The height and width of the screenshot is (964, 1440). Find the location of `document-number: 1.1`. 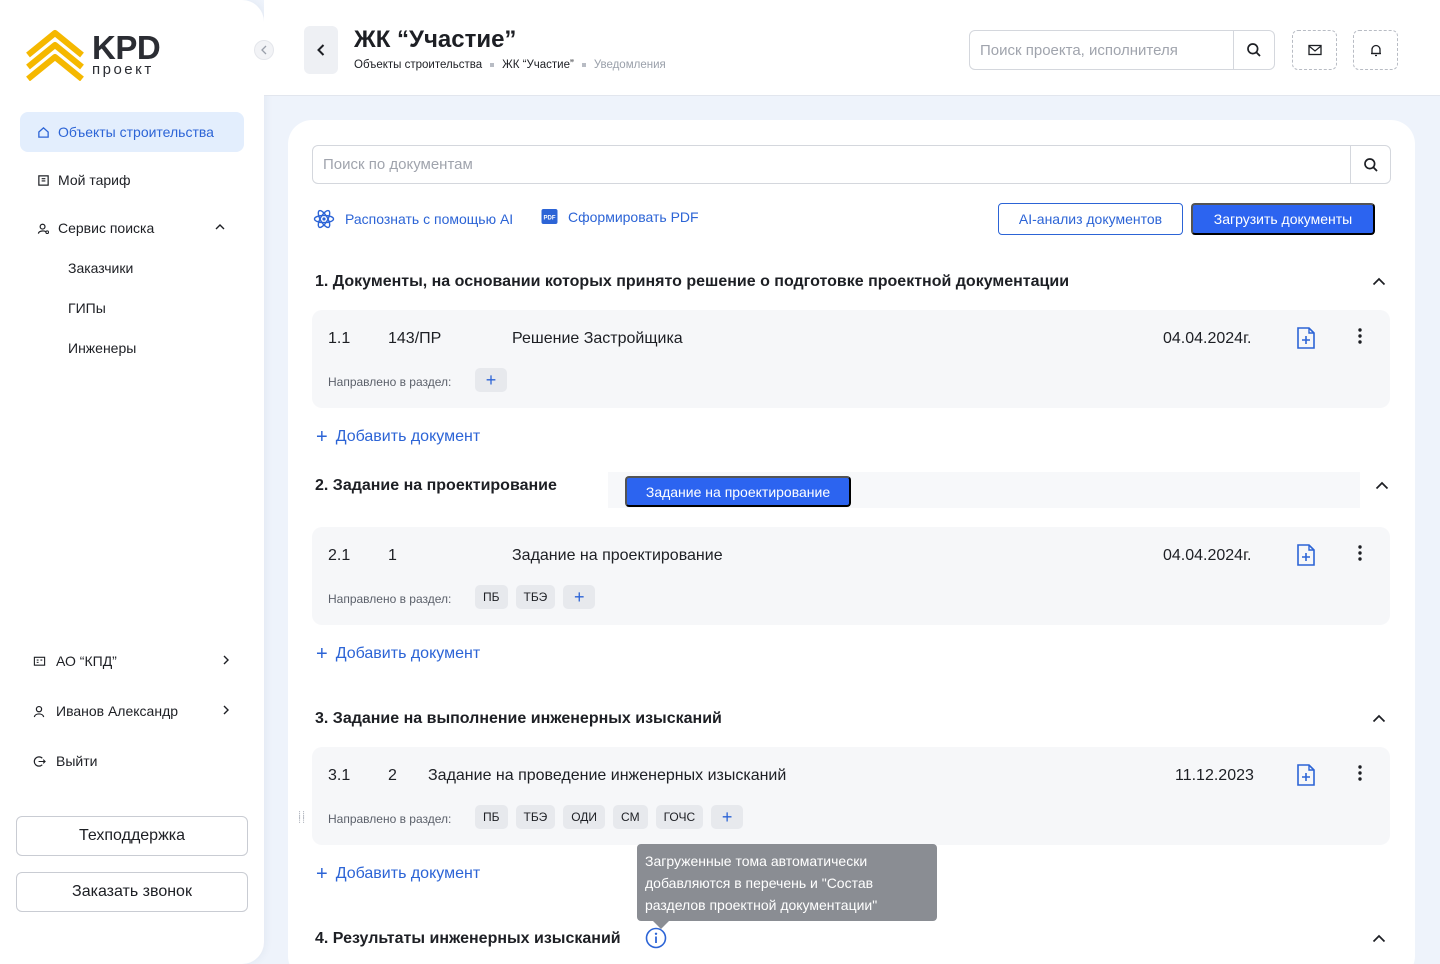

document-number: 1.1 is located at coordinates (339, 338).